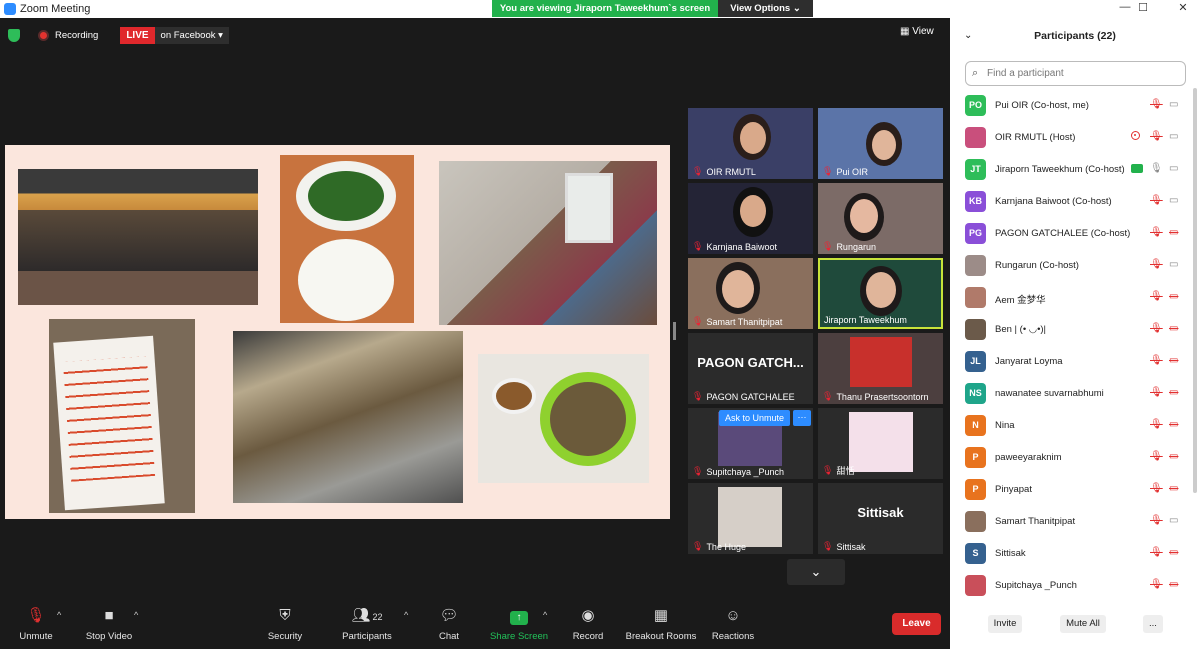 The height and width of the screenshot is (649, 1200). I want to click on video-tile: 🎙︎ The Huge, so click(750, 518).